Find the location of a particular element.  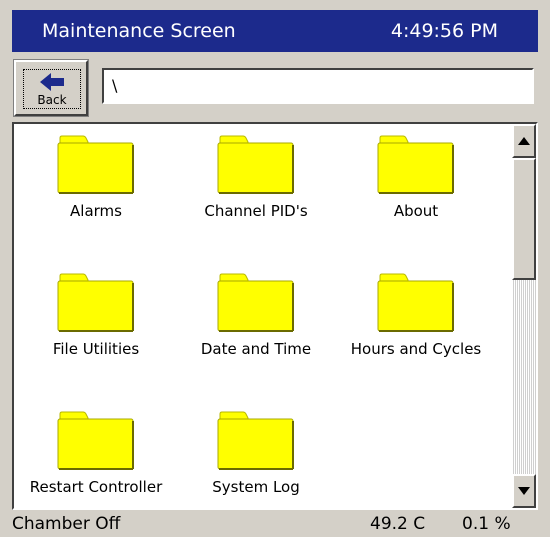

toolbar: Back \ is located at coordinates (275, 88).